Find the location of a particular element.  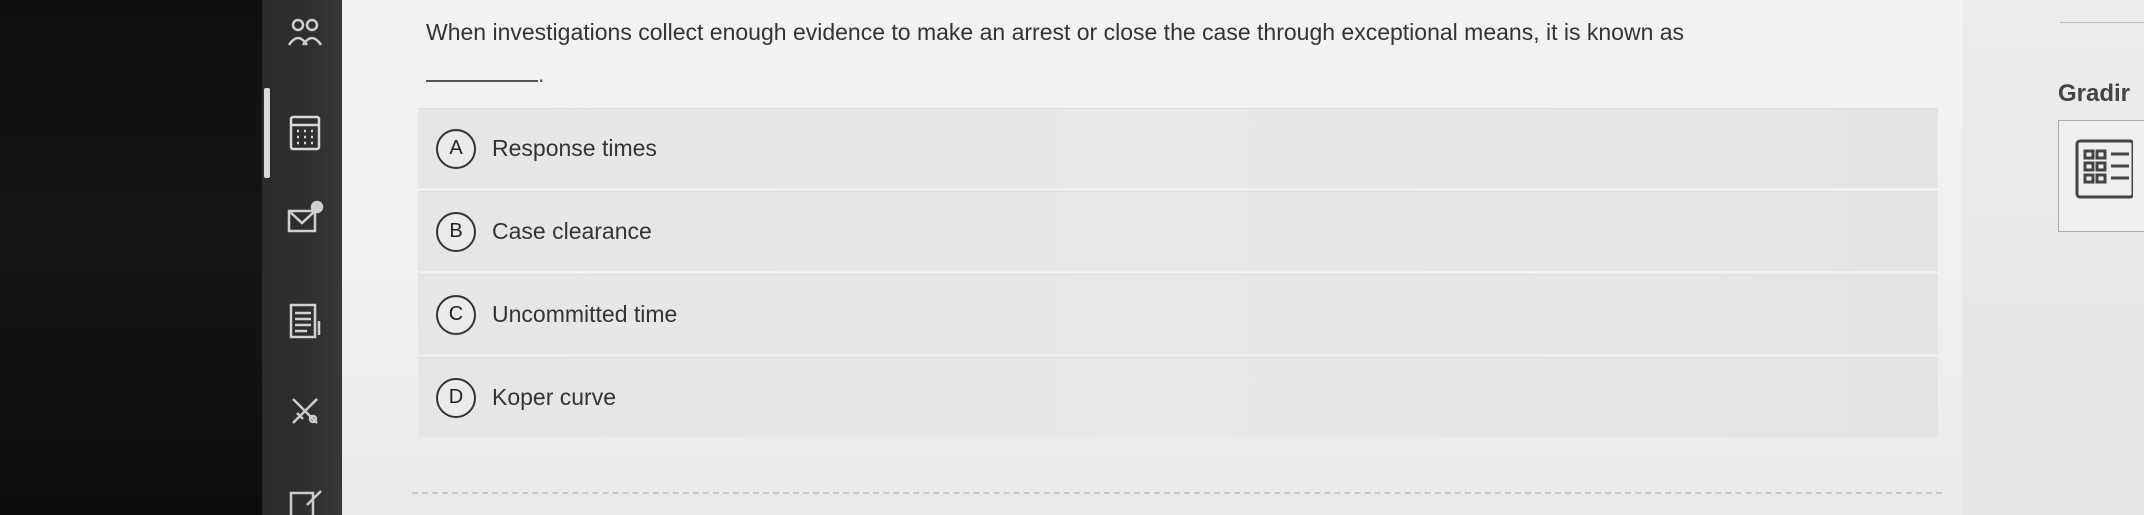

option-c: C Uncommitted time is located at coordinates (1178, 314).